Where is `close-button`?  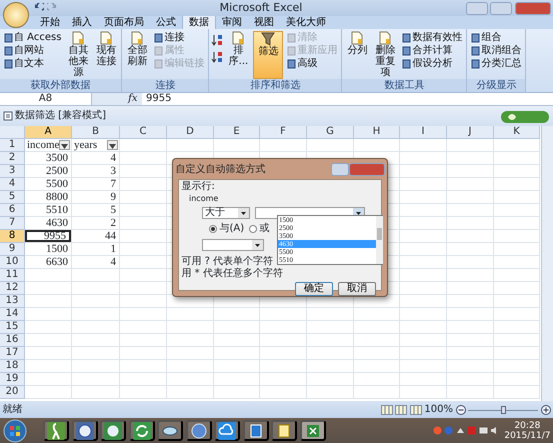
close-button is located at coordinates (366, 169).